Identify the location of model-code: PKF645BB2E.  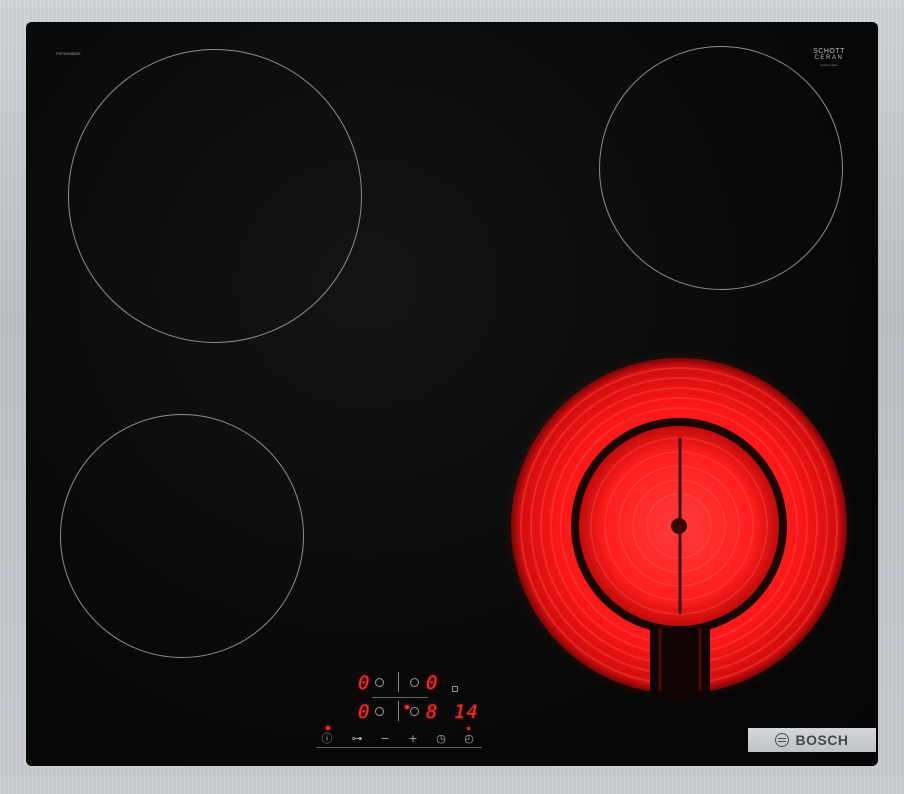
(68, 53).